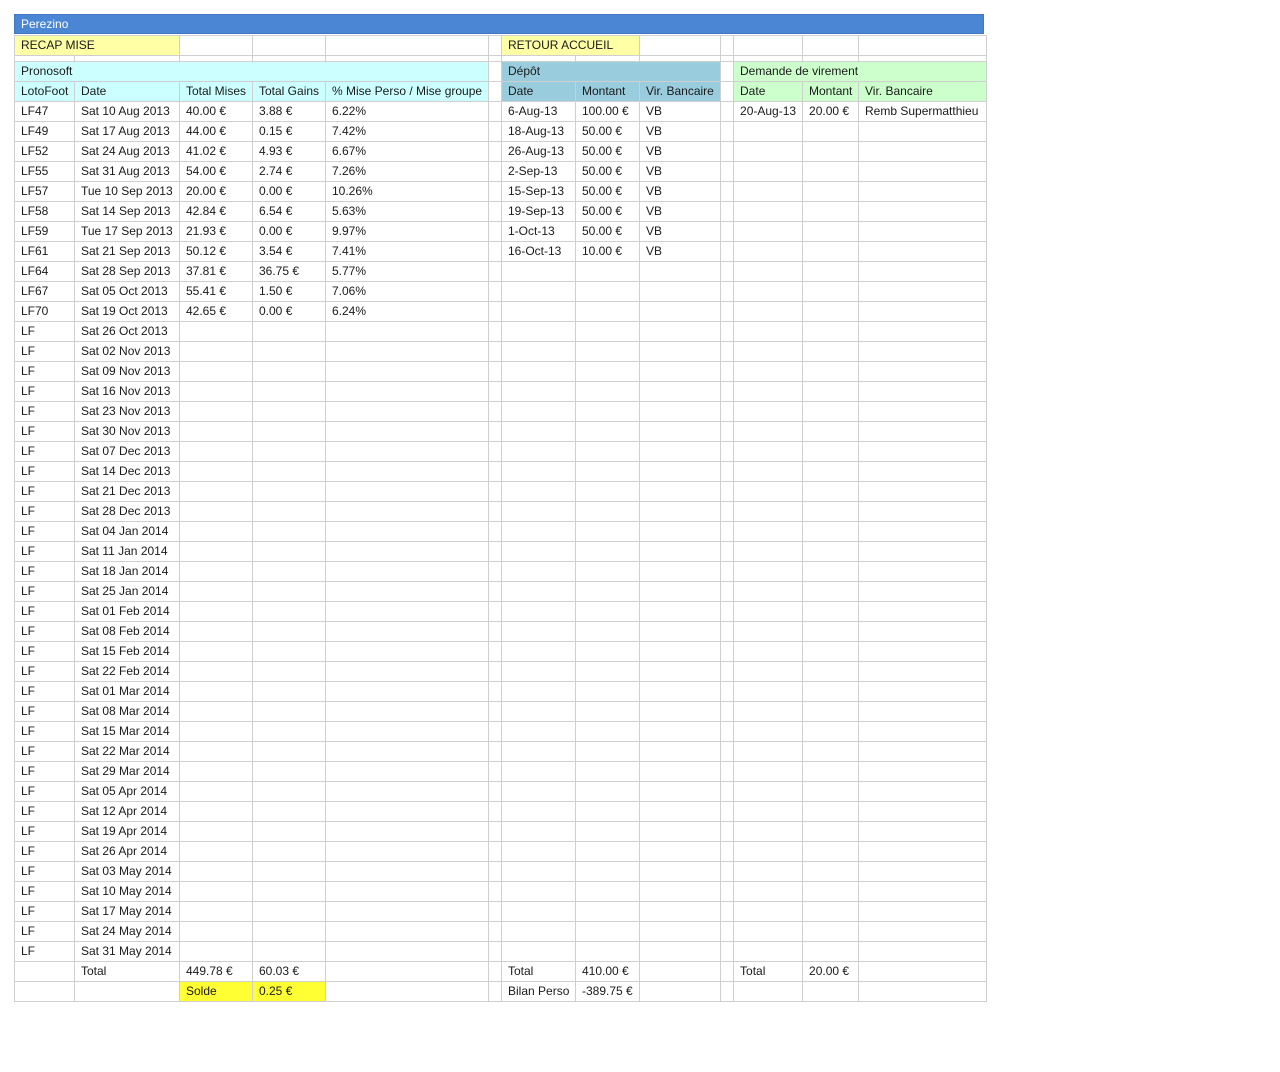 The width and height of the screenshot is (1280, 1072). Describe the element at coordinates (501, 371) in the screenshot. I see `table-row: LF Sat 09 Nov 2013` at that location.